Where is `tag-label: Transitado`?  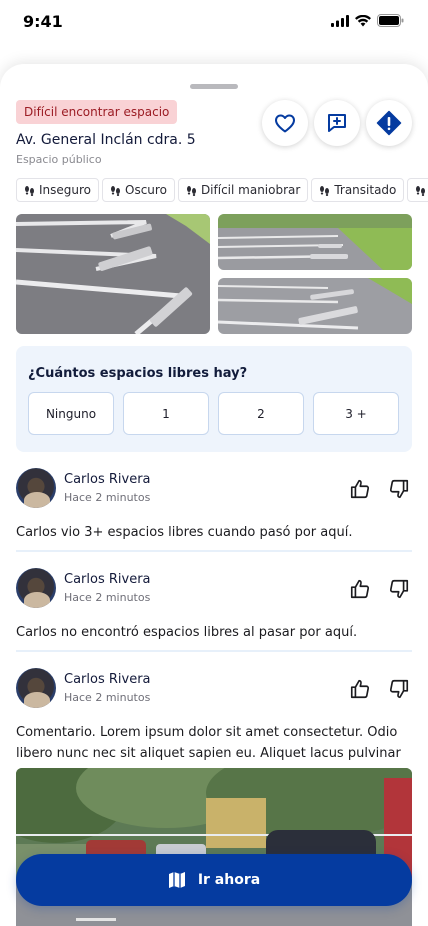 tag-label: Transitado is located at coordinates (365, 190).